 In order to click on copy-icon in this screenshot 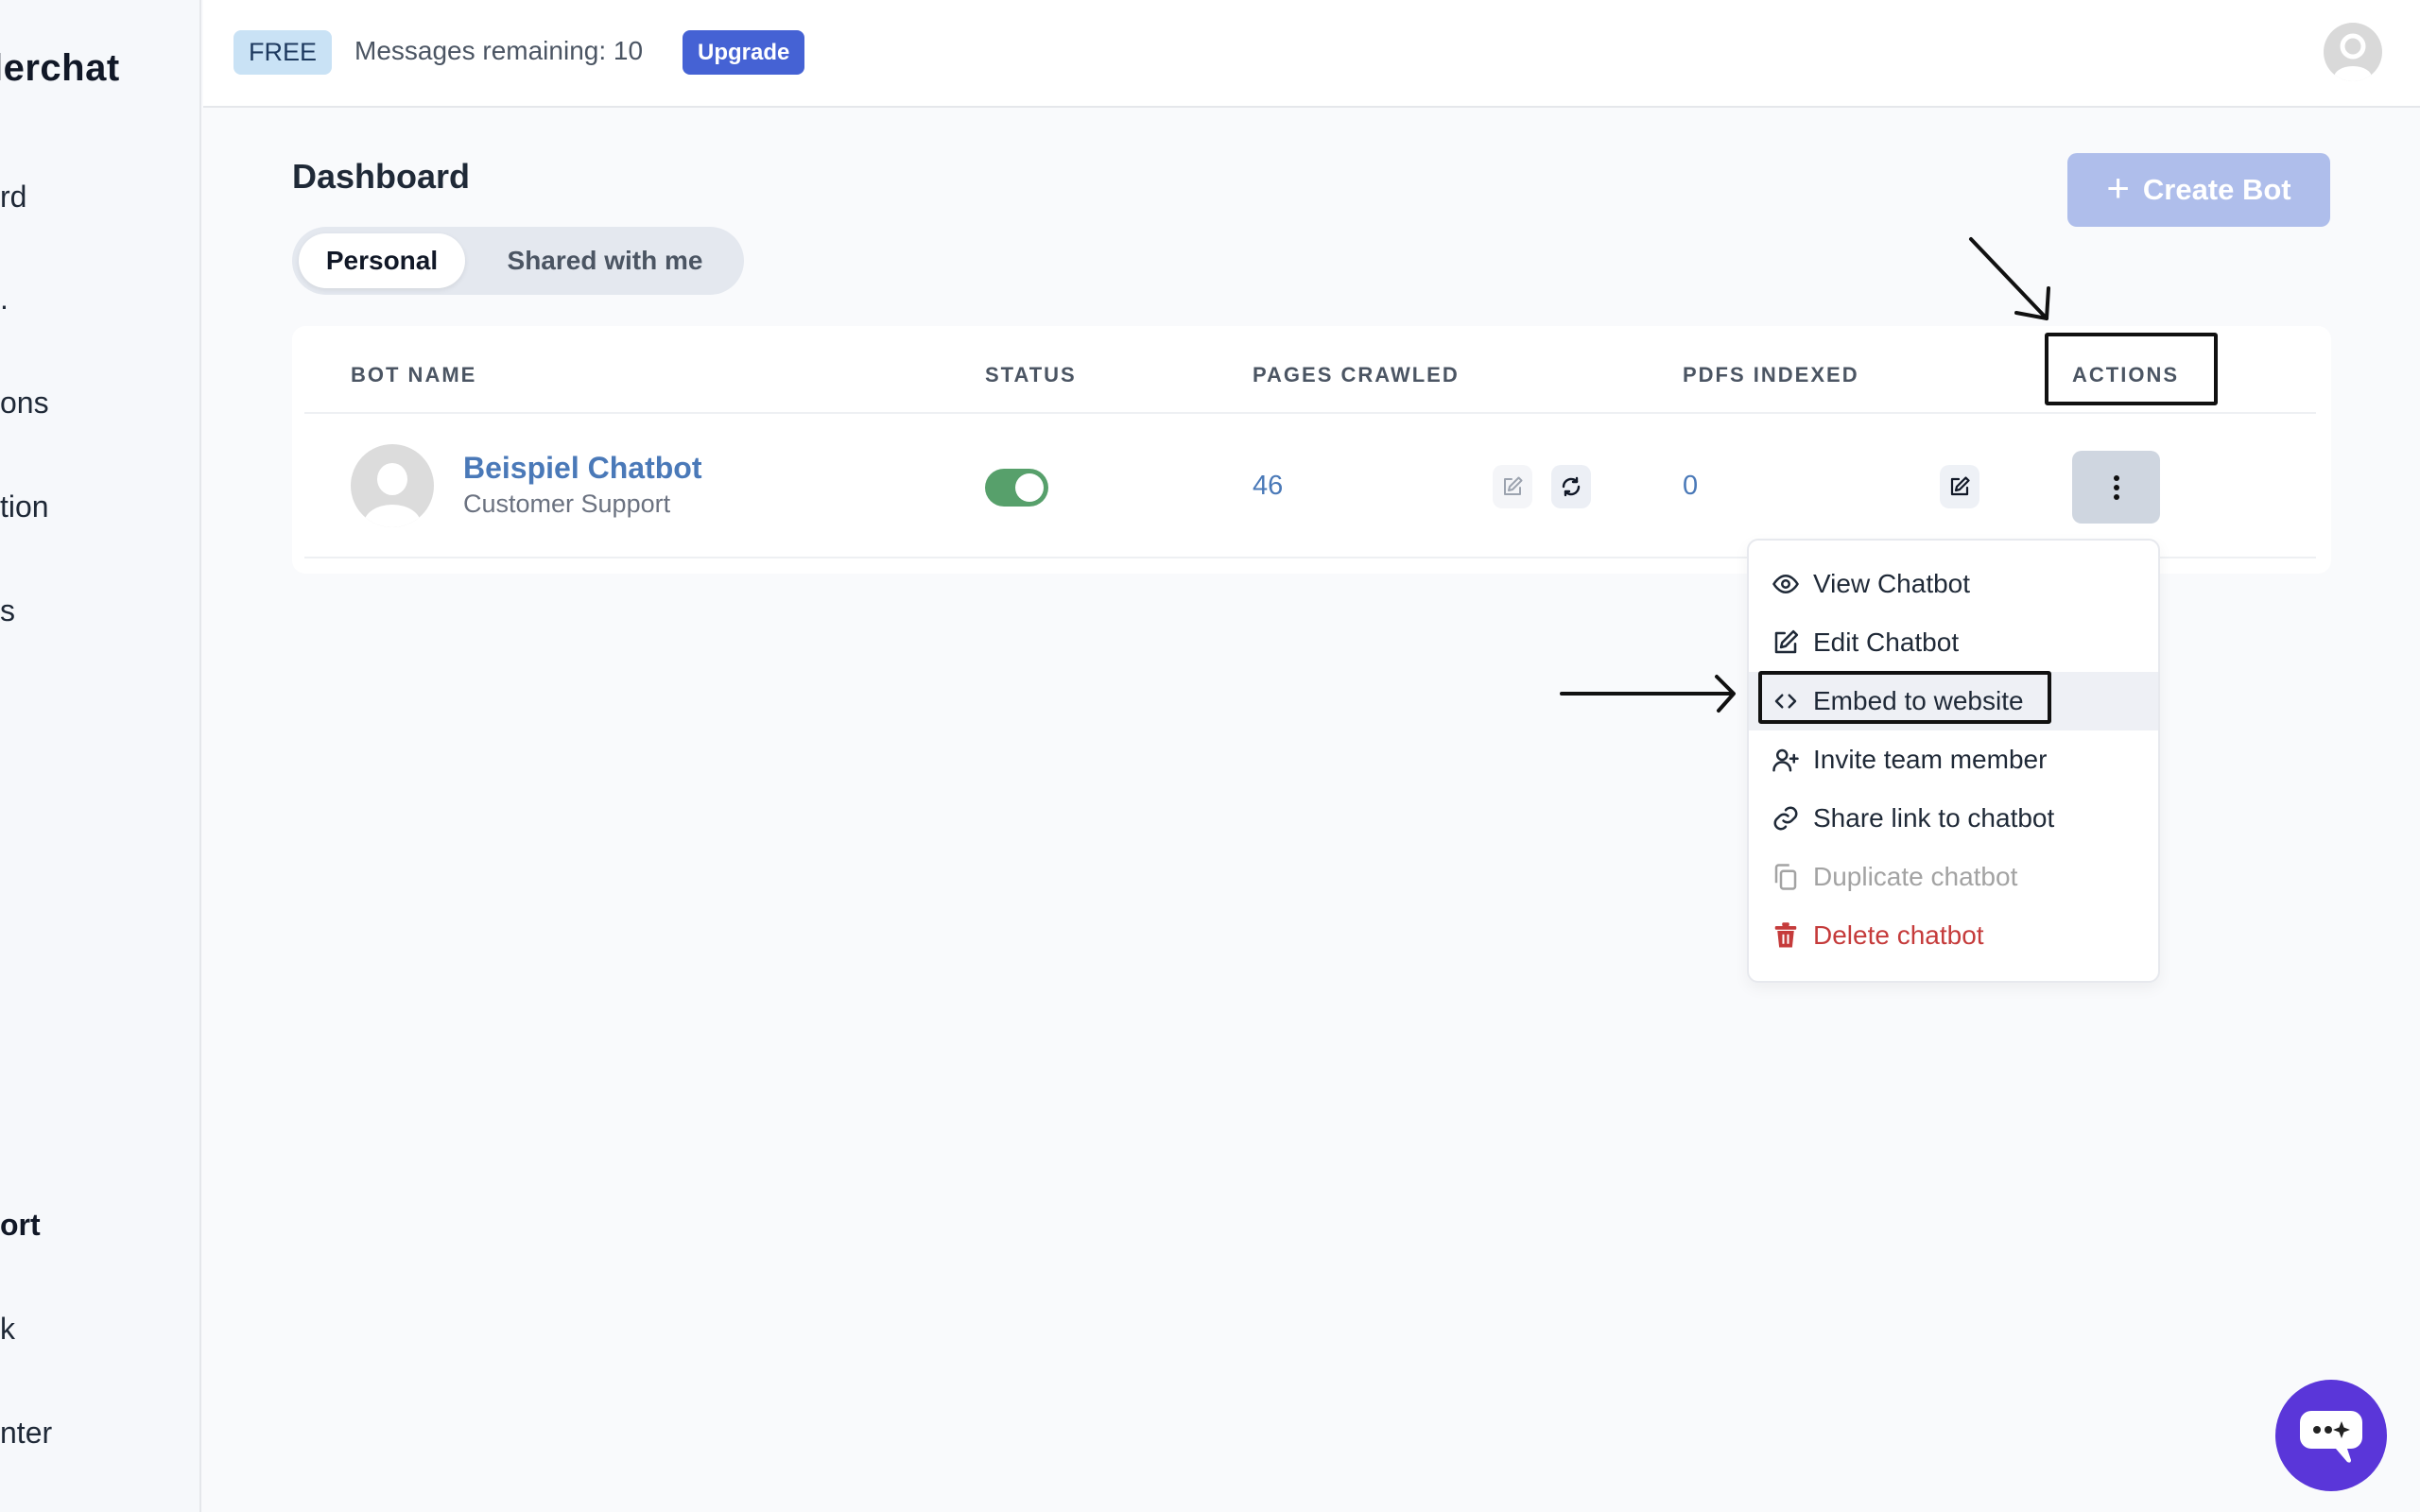, I will do `click(1786, 877)`.